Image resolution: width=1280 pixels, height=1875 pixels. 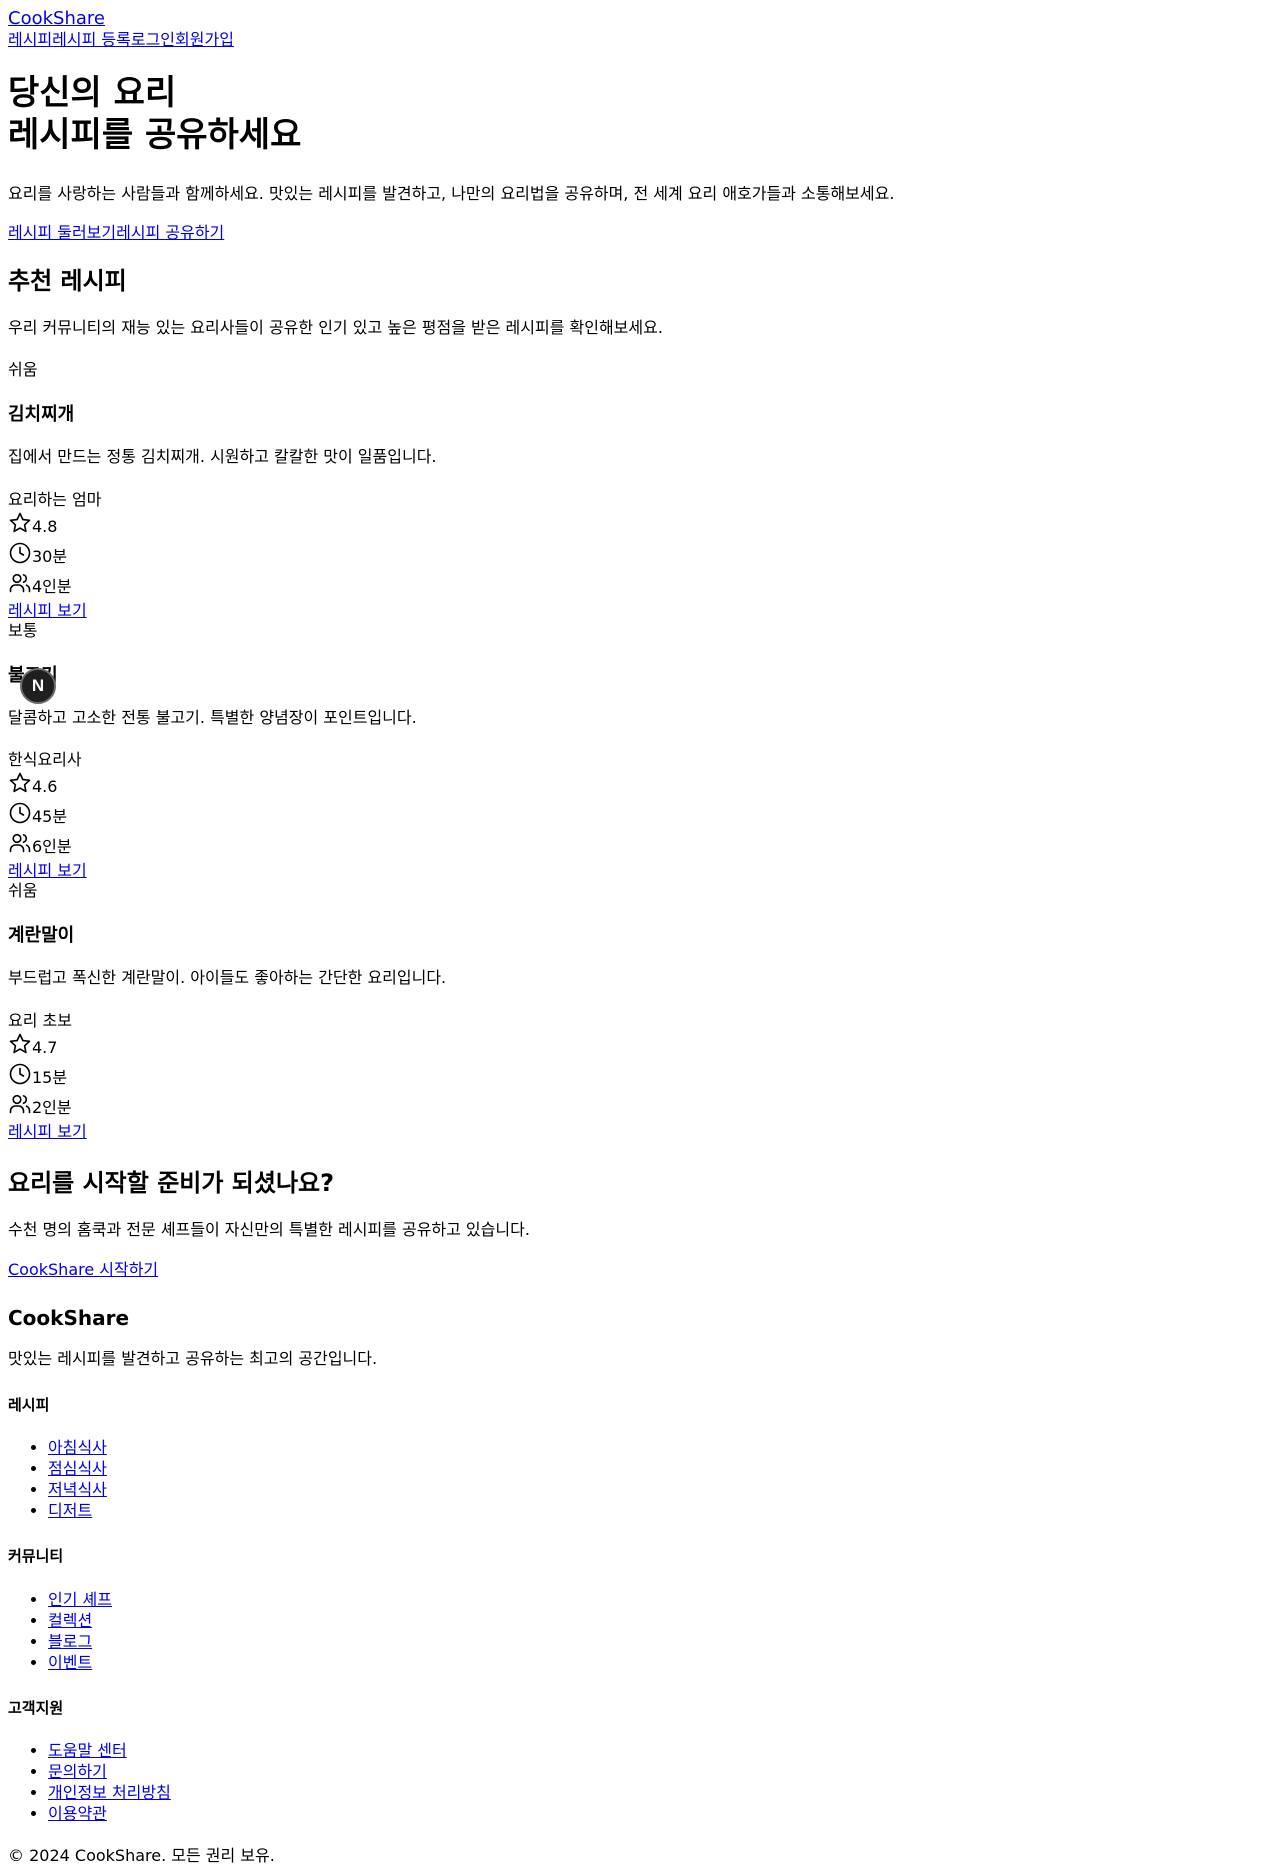 I want to click on recipe-rating: 4.6, so click(x=640, y=786).